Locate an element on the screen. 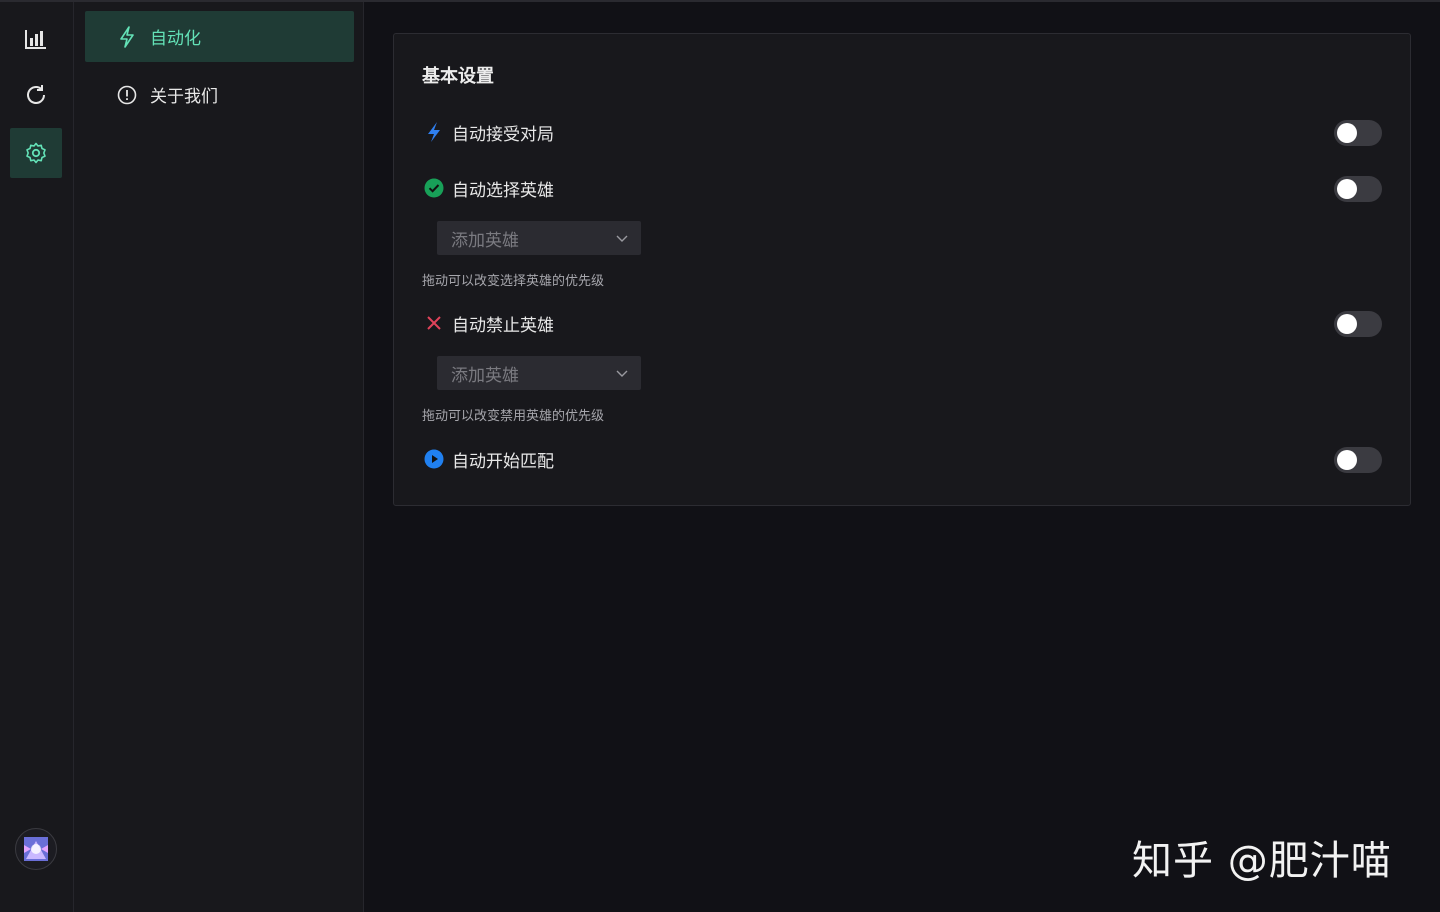  avatar-icon is located at coordinates (36, 849).